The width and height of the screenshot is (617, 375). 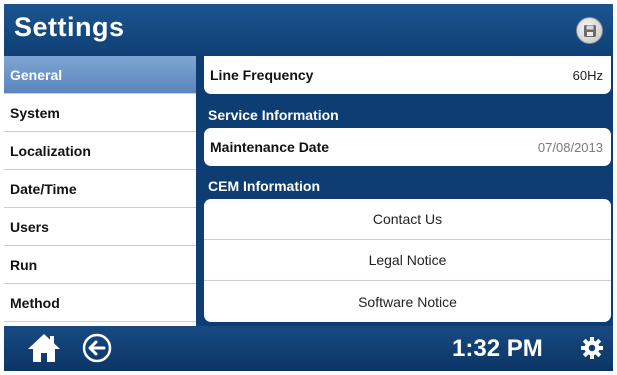 I want to click on home-button, so click(x=44, y=348).